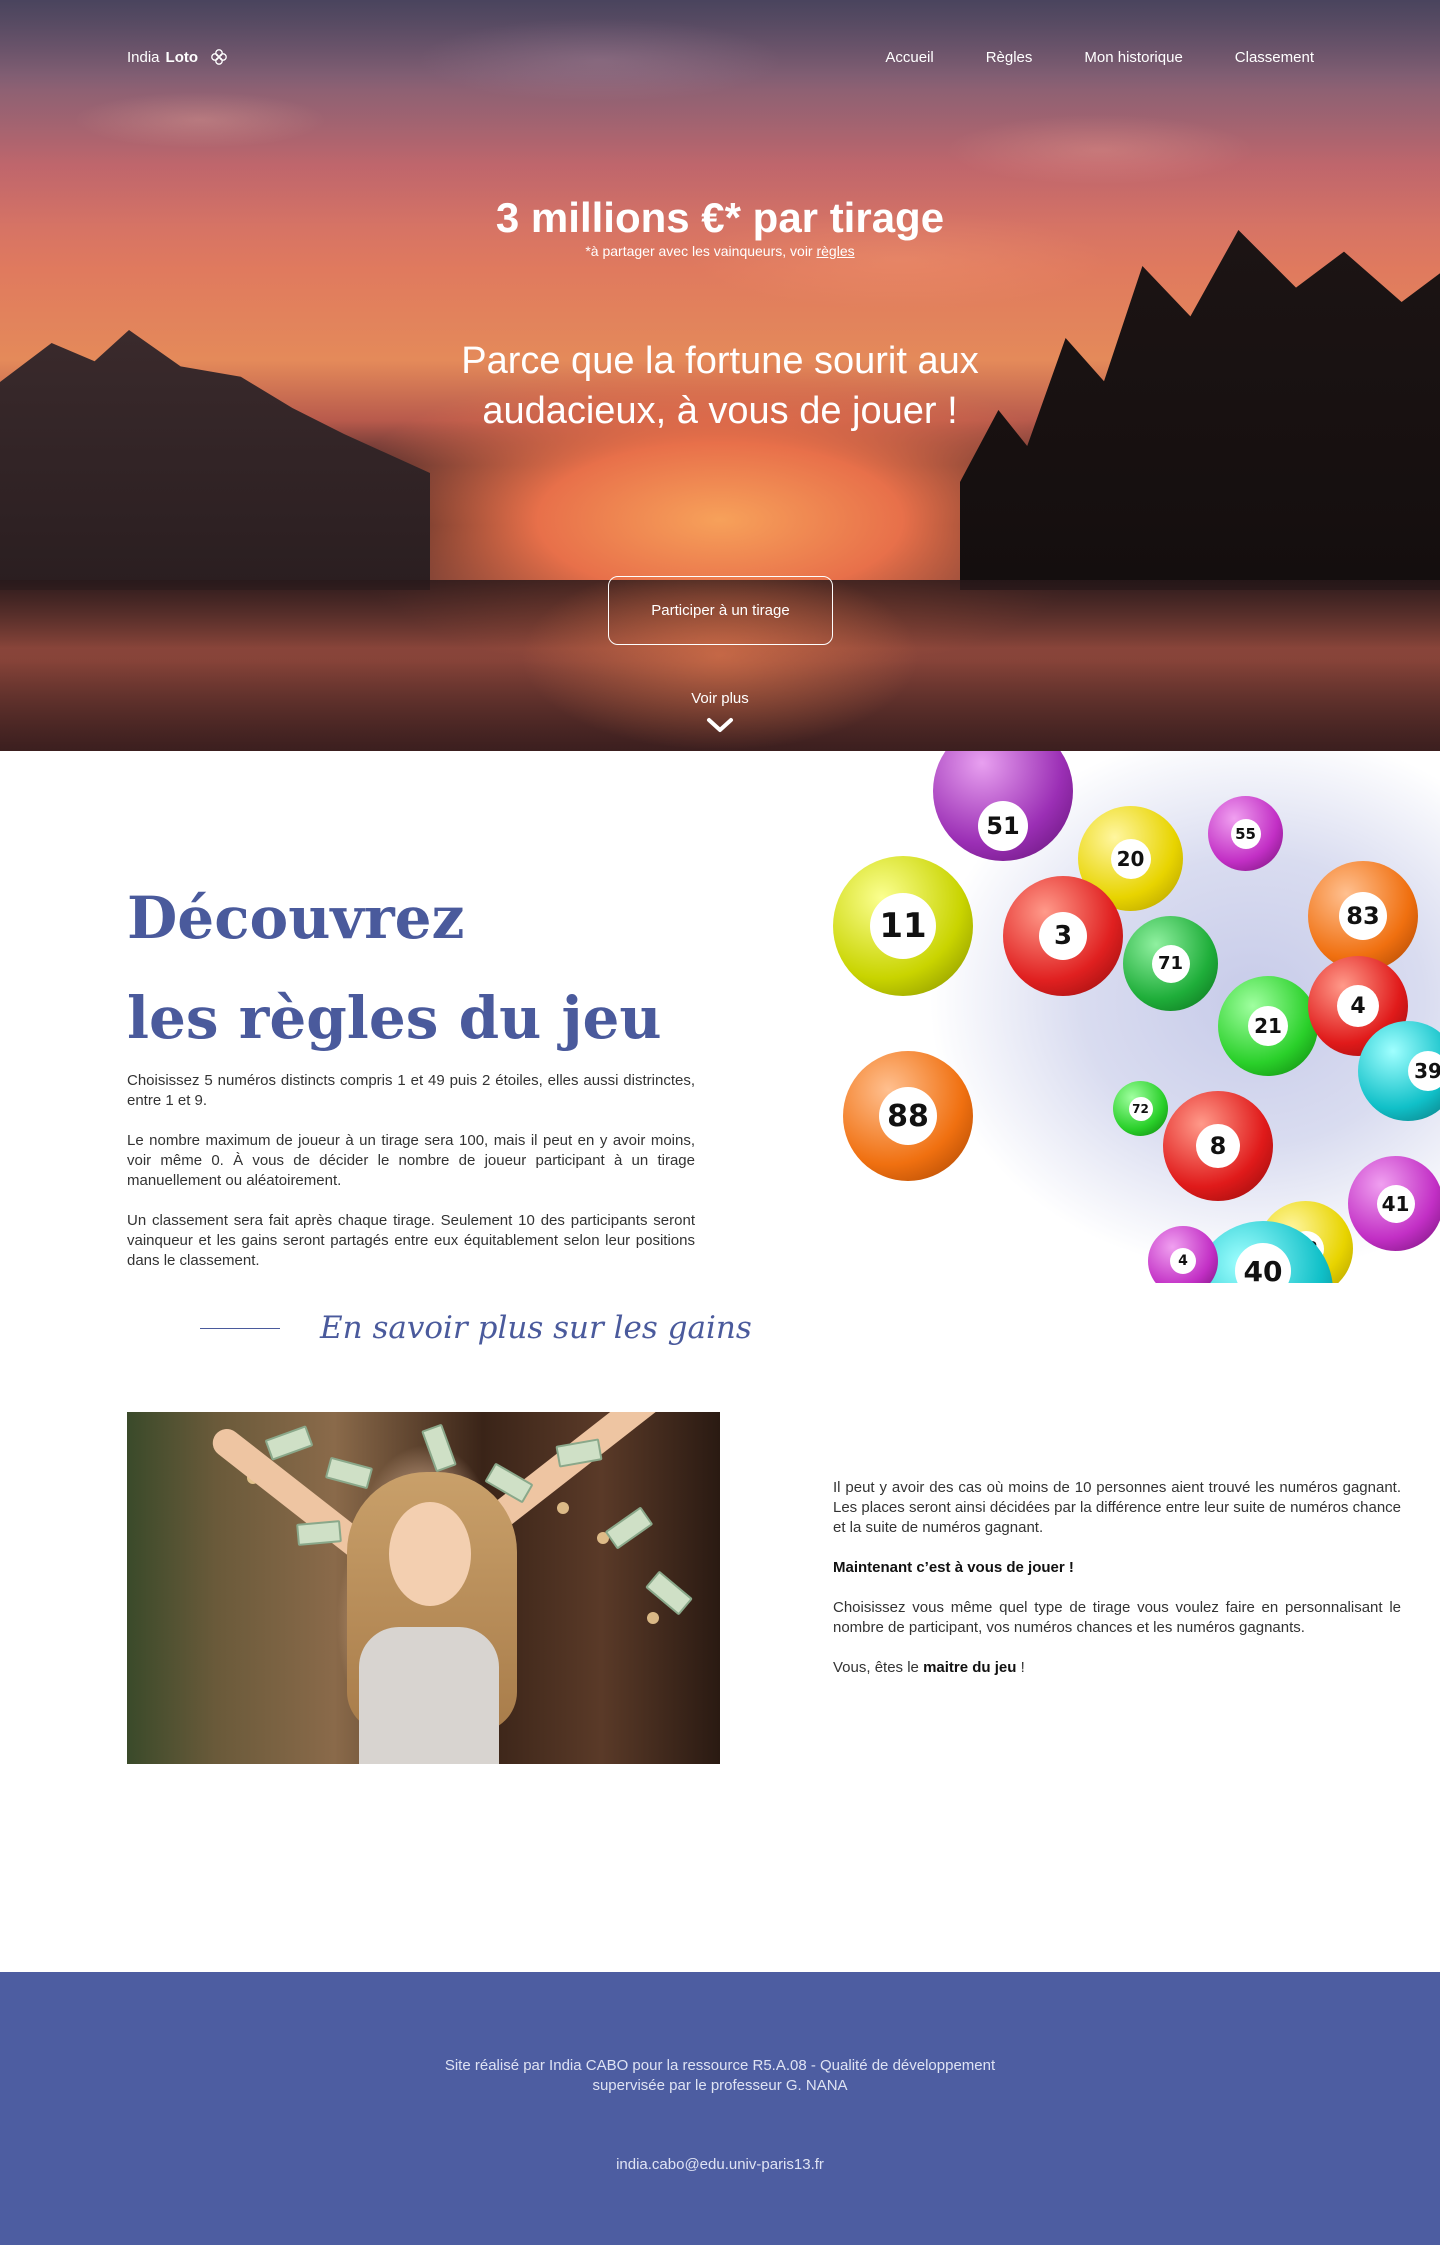  I want to click on chevron-down-icon, so click(720, 725).